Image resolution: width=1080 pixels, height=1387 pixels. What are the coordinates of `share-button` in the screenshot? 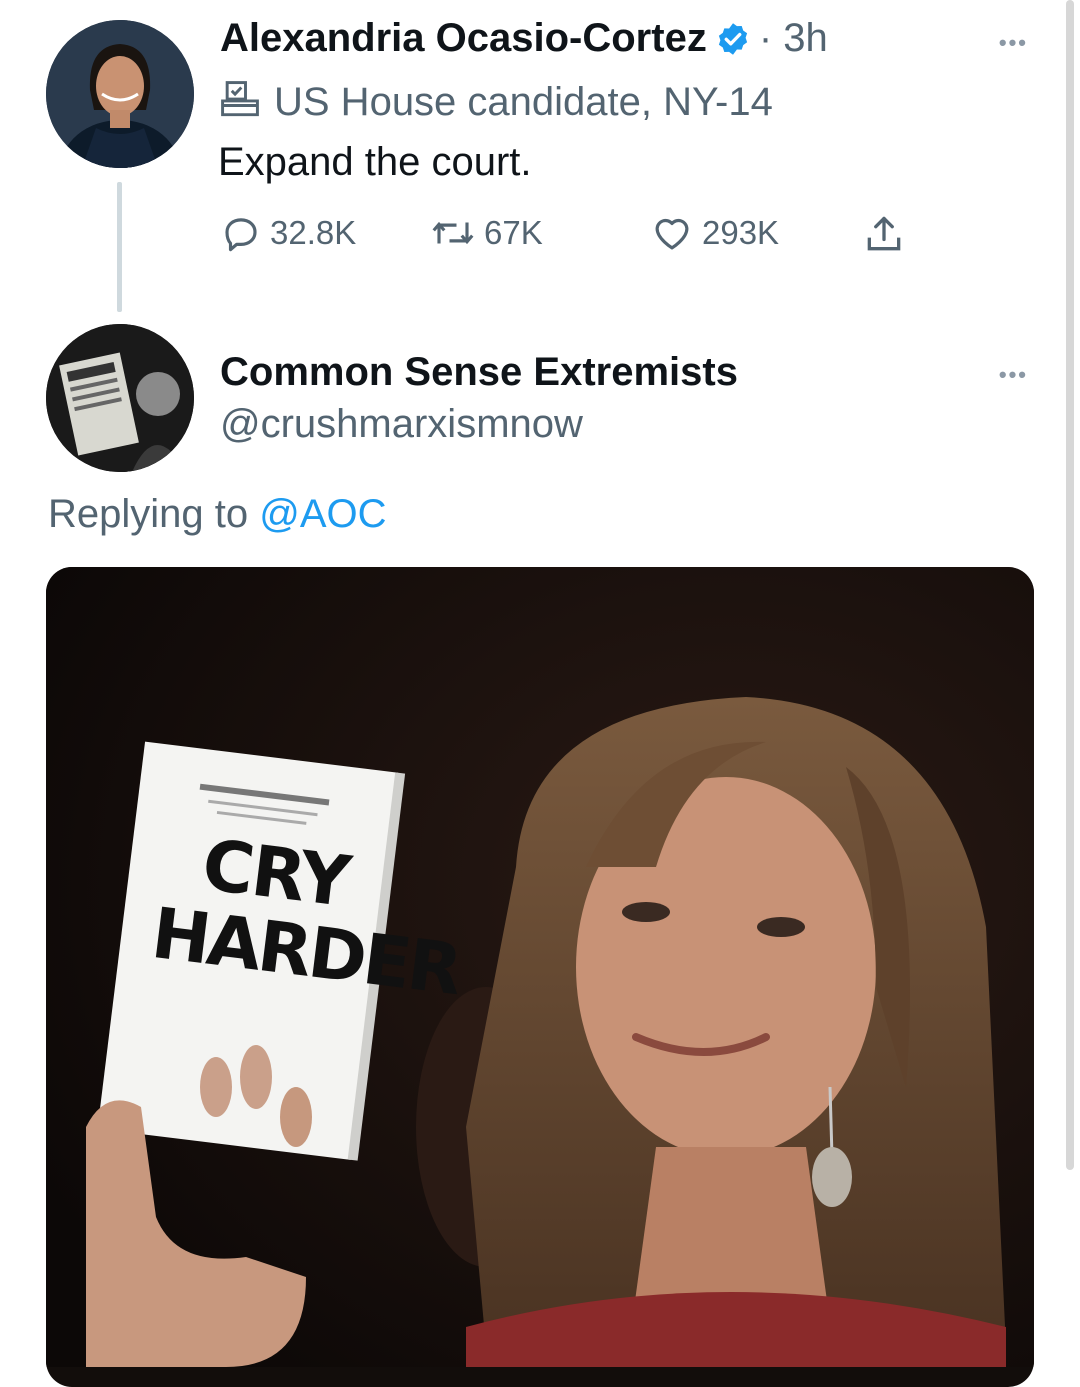 It's located at (884, 234).